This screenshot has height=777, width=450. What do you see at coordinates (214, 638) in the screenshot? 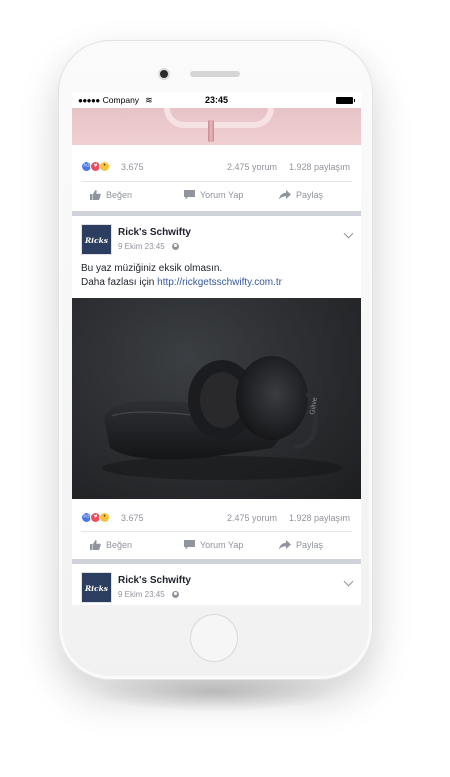
I see `home-button` at bounding box center [214, 638].